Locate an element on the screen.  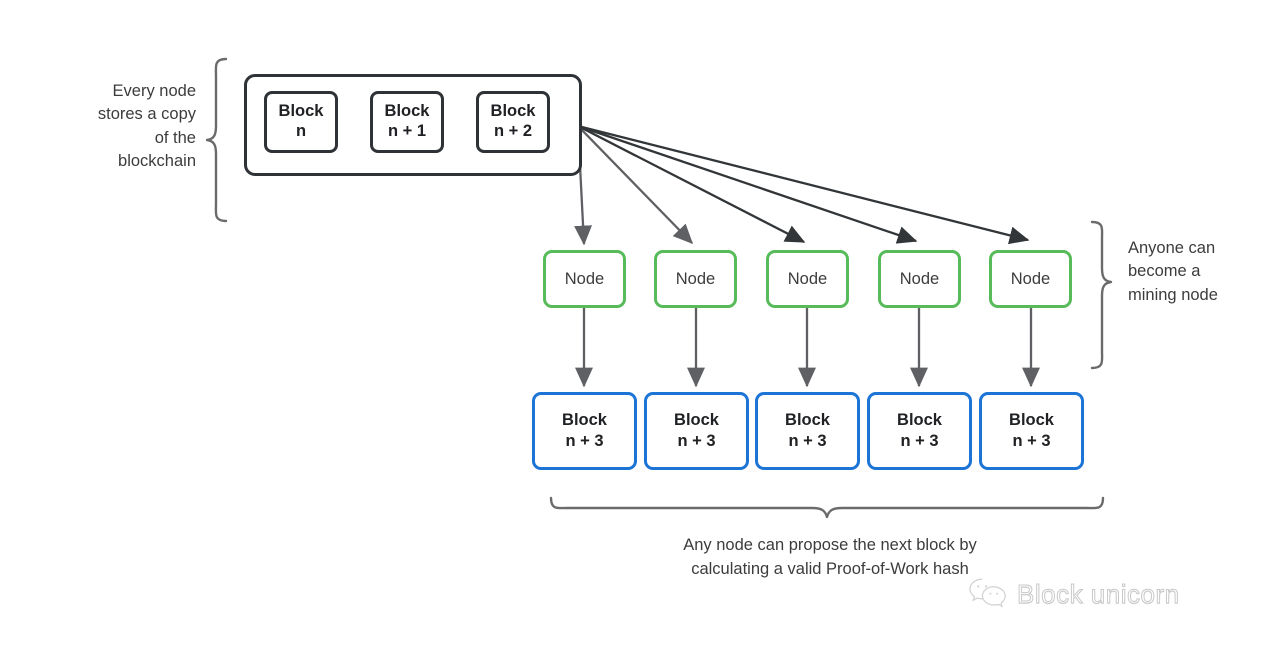
new-block-2-line2: n + 3 is located at coordinates (696, 441).